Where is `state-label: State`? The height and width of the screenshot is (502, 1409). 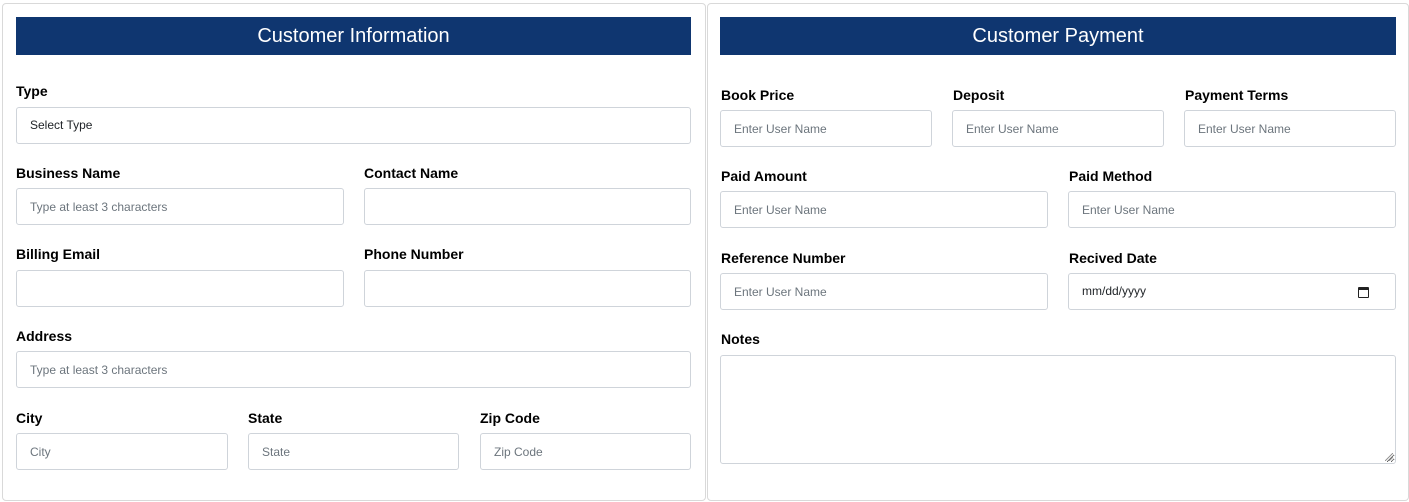 state-label: State is located at coordinates (265, 418).